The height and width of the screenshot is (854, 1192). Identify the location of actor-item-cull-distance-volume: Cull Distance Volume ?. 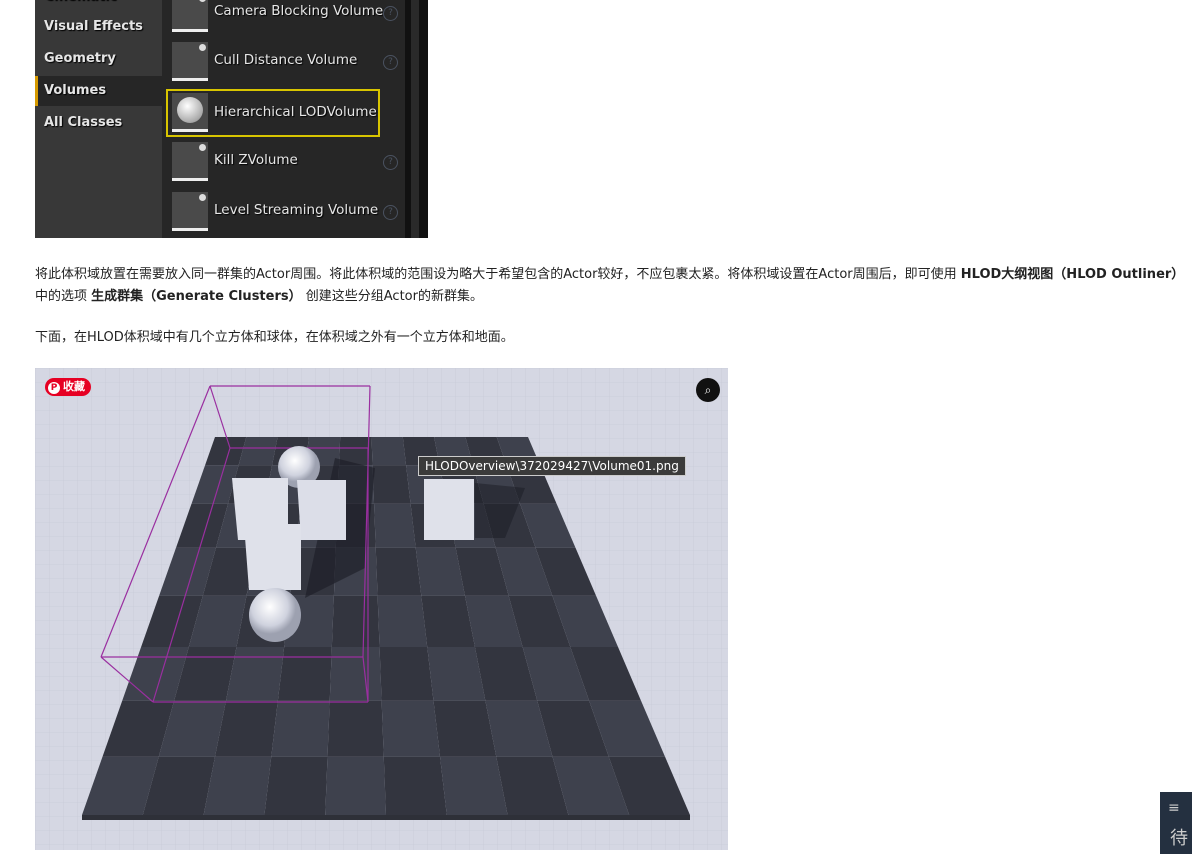
(282, 62).